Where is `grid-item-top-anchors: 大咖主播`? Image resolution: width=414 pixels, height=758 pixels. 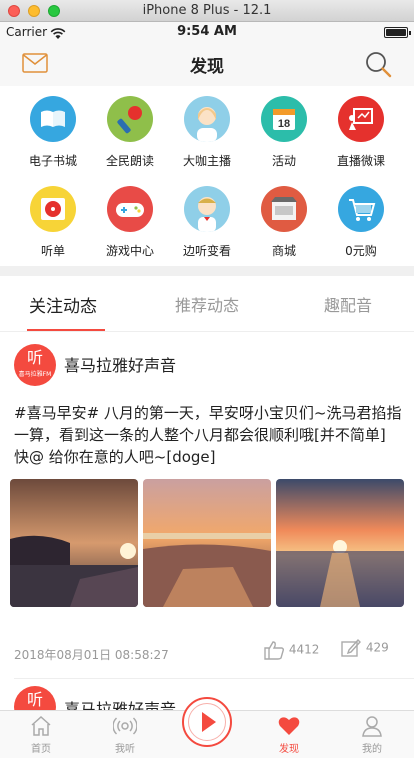 grid-item-top-anchors: 大咖主播 is located at coordinates (207, 132).